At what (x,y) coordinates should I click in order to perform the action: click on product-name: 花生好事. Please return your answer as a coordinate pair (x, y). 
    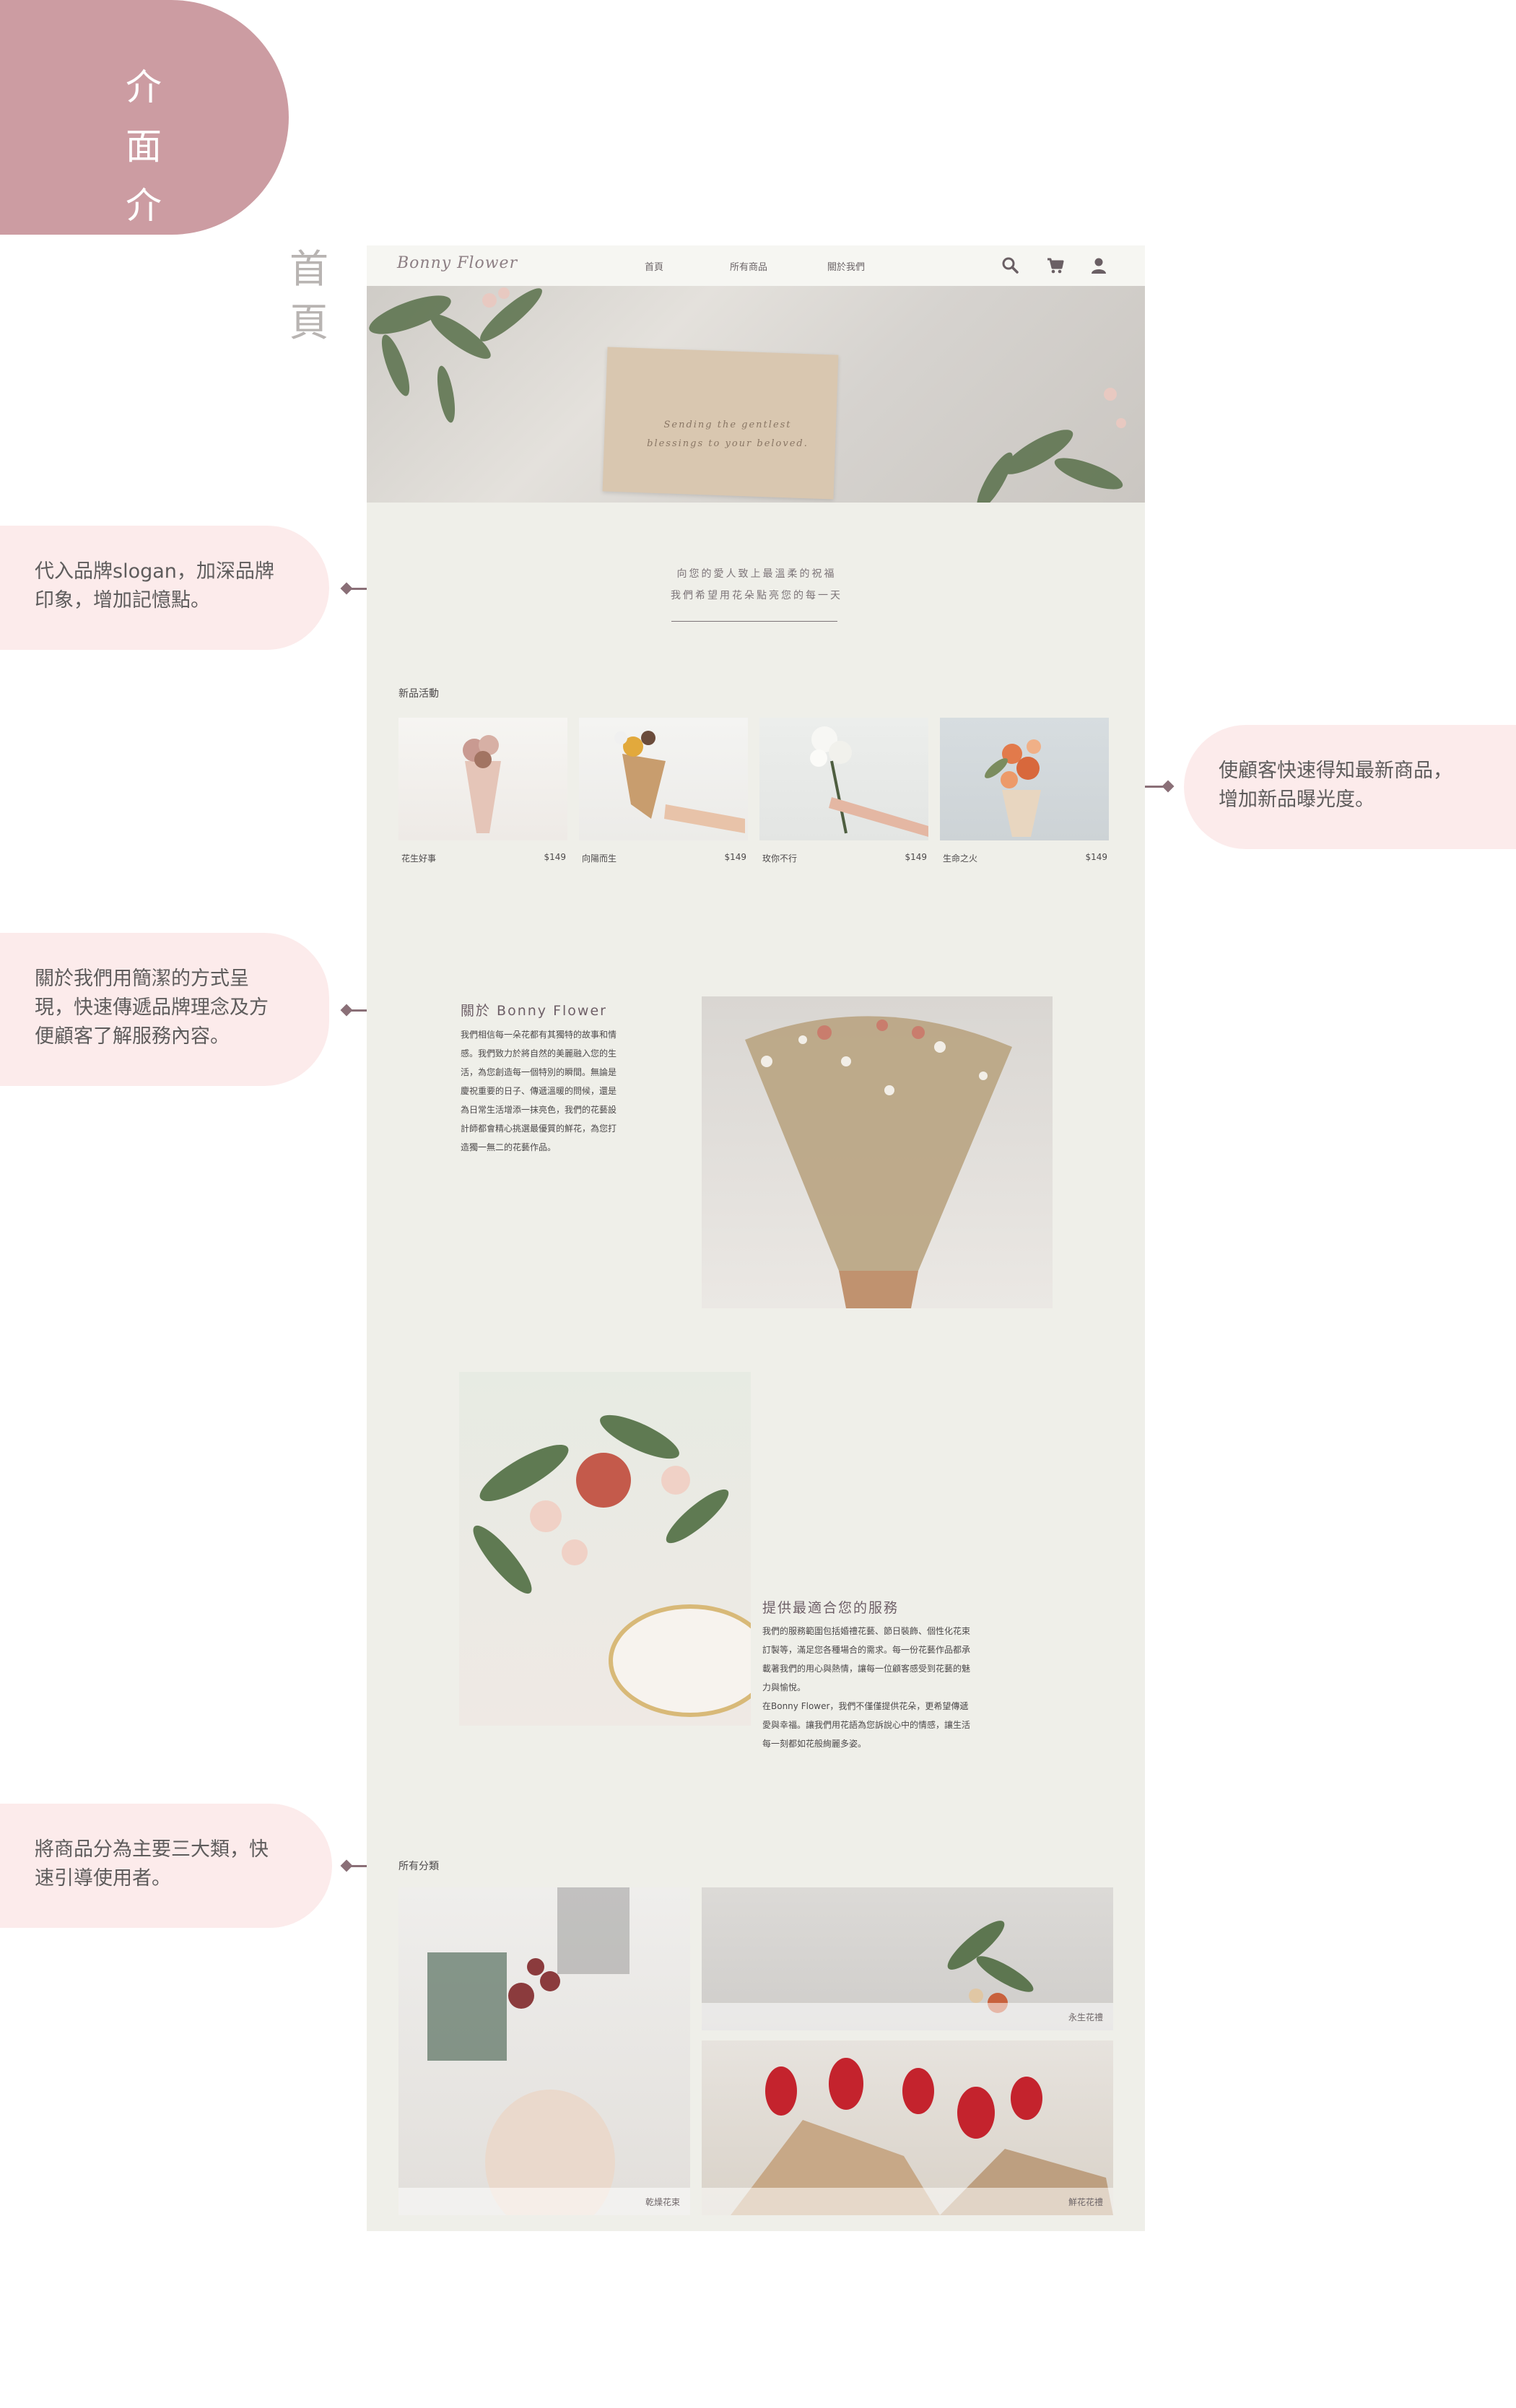
    Looking at the image, I should click on (418, 858).